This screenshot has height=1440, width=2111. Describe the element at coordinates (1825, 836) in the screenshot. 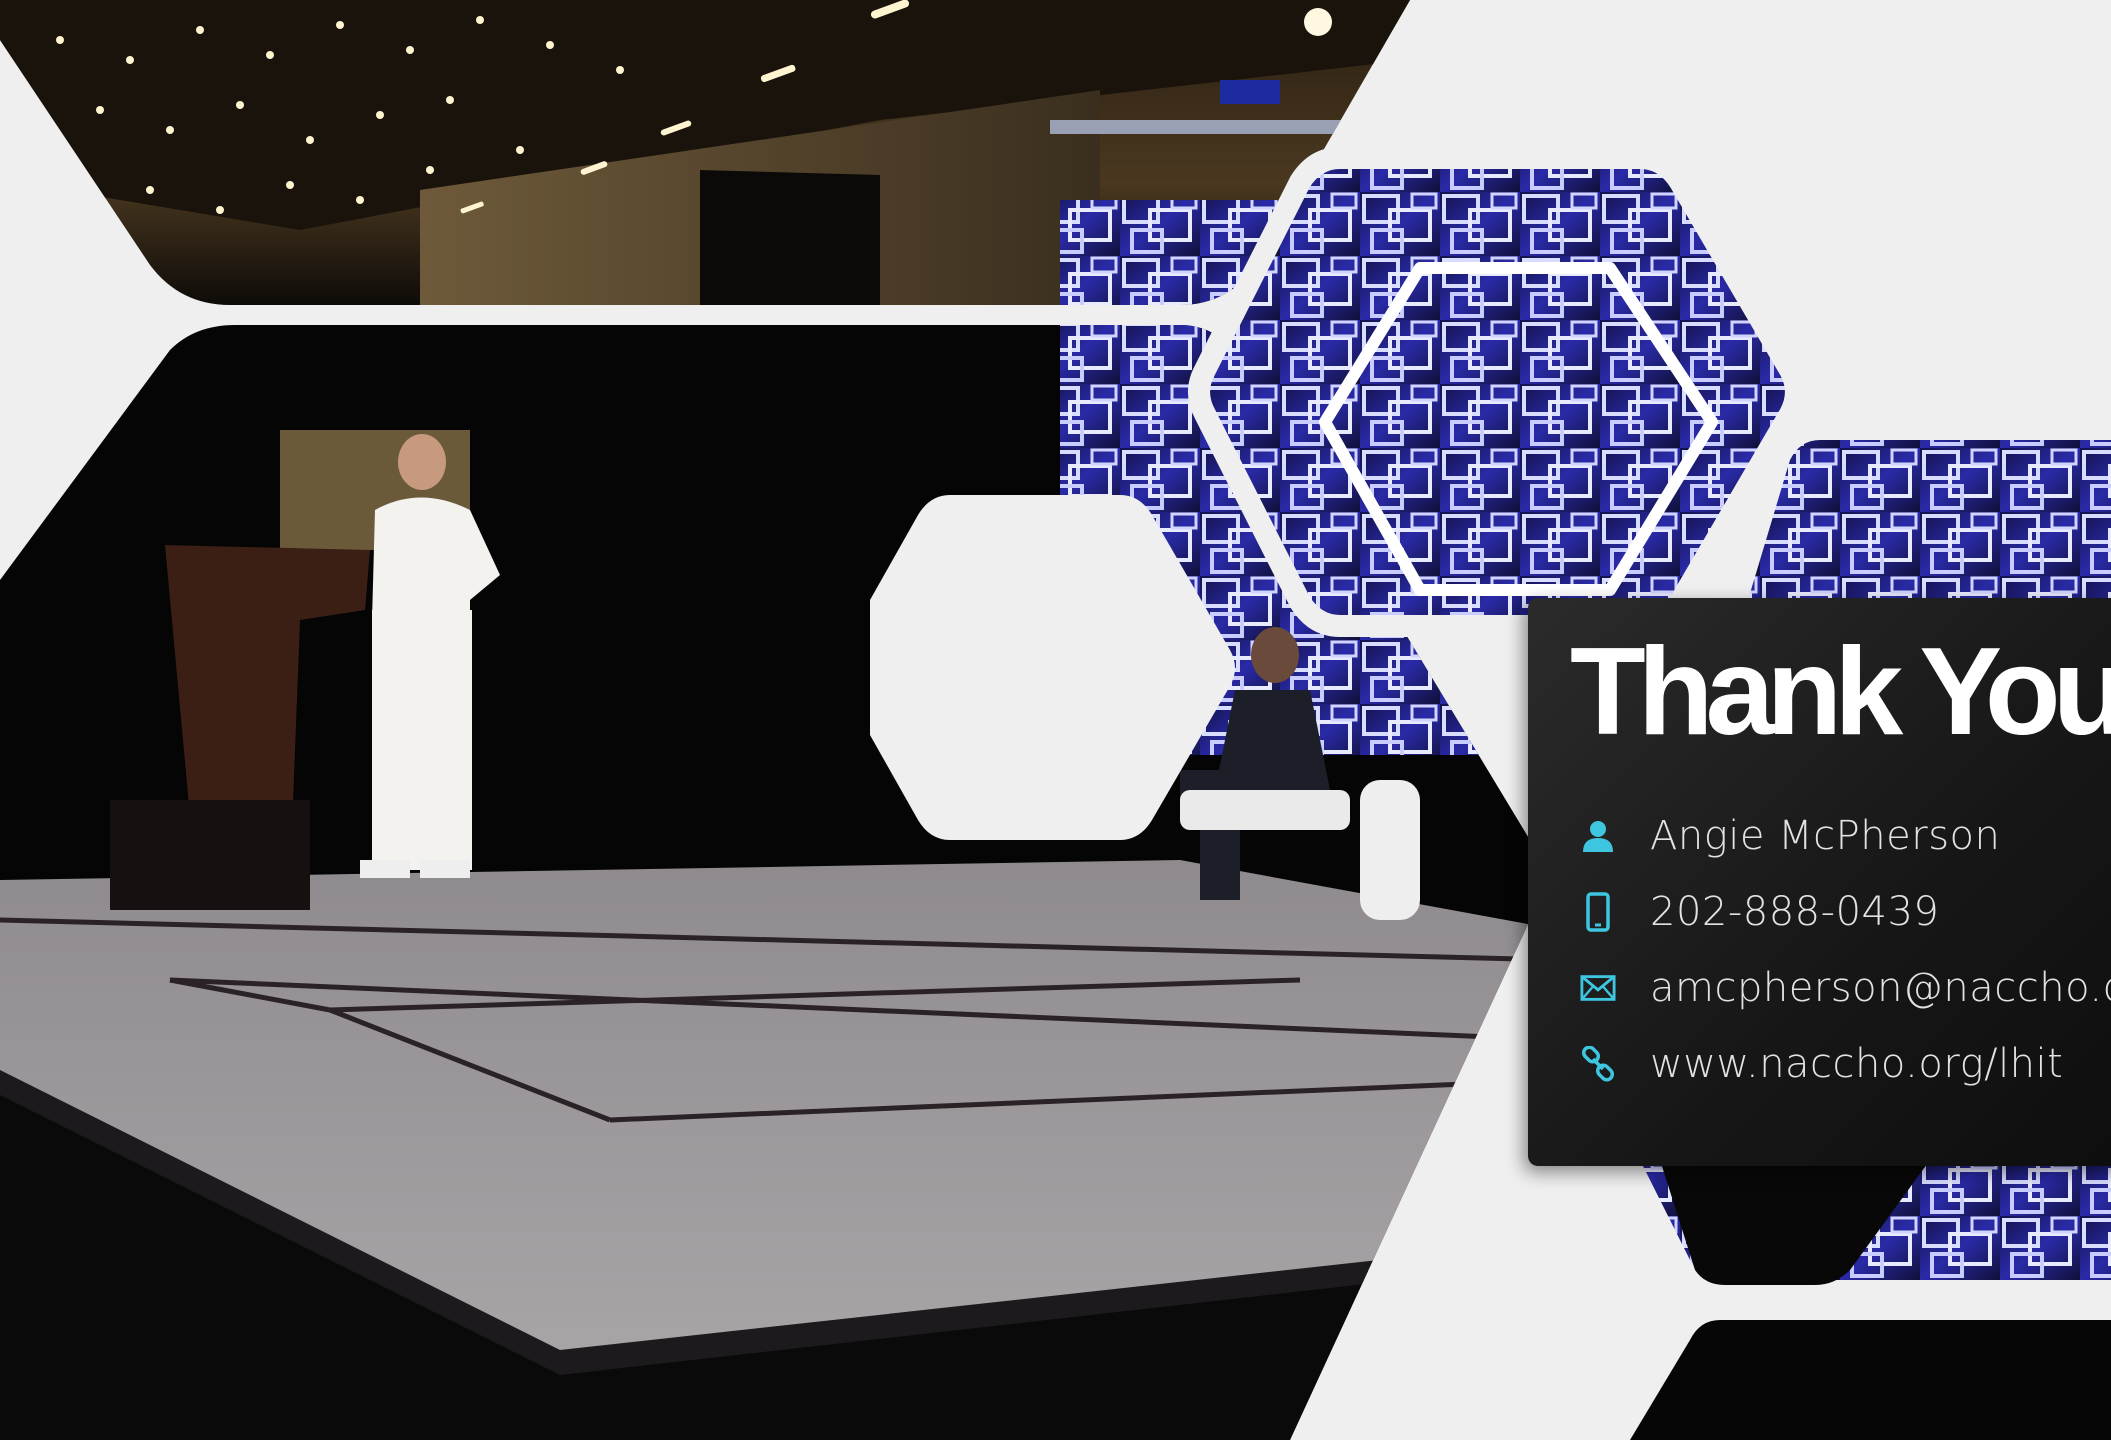

I see `contact-name: Angie McPherson` at that location.